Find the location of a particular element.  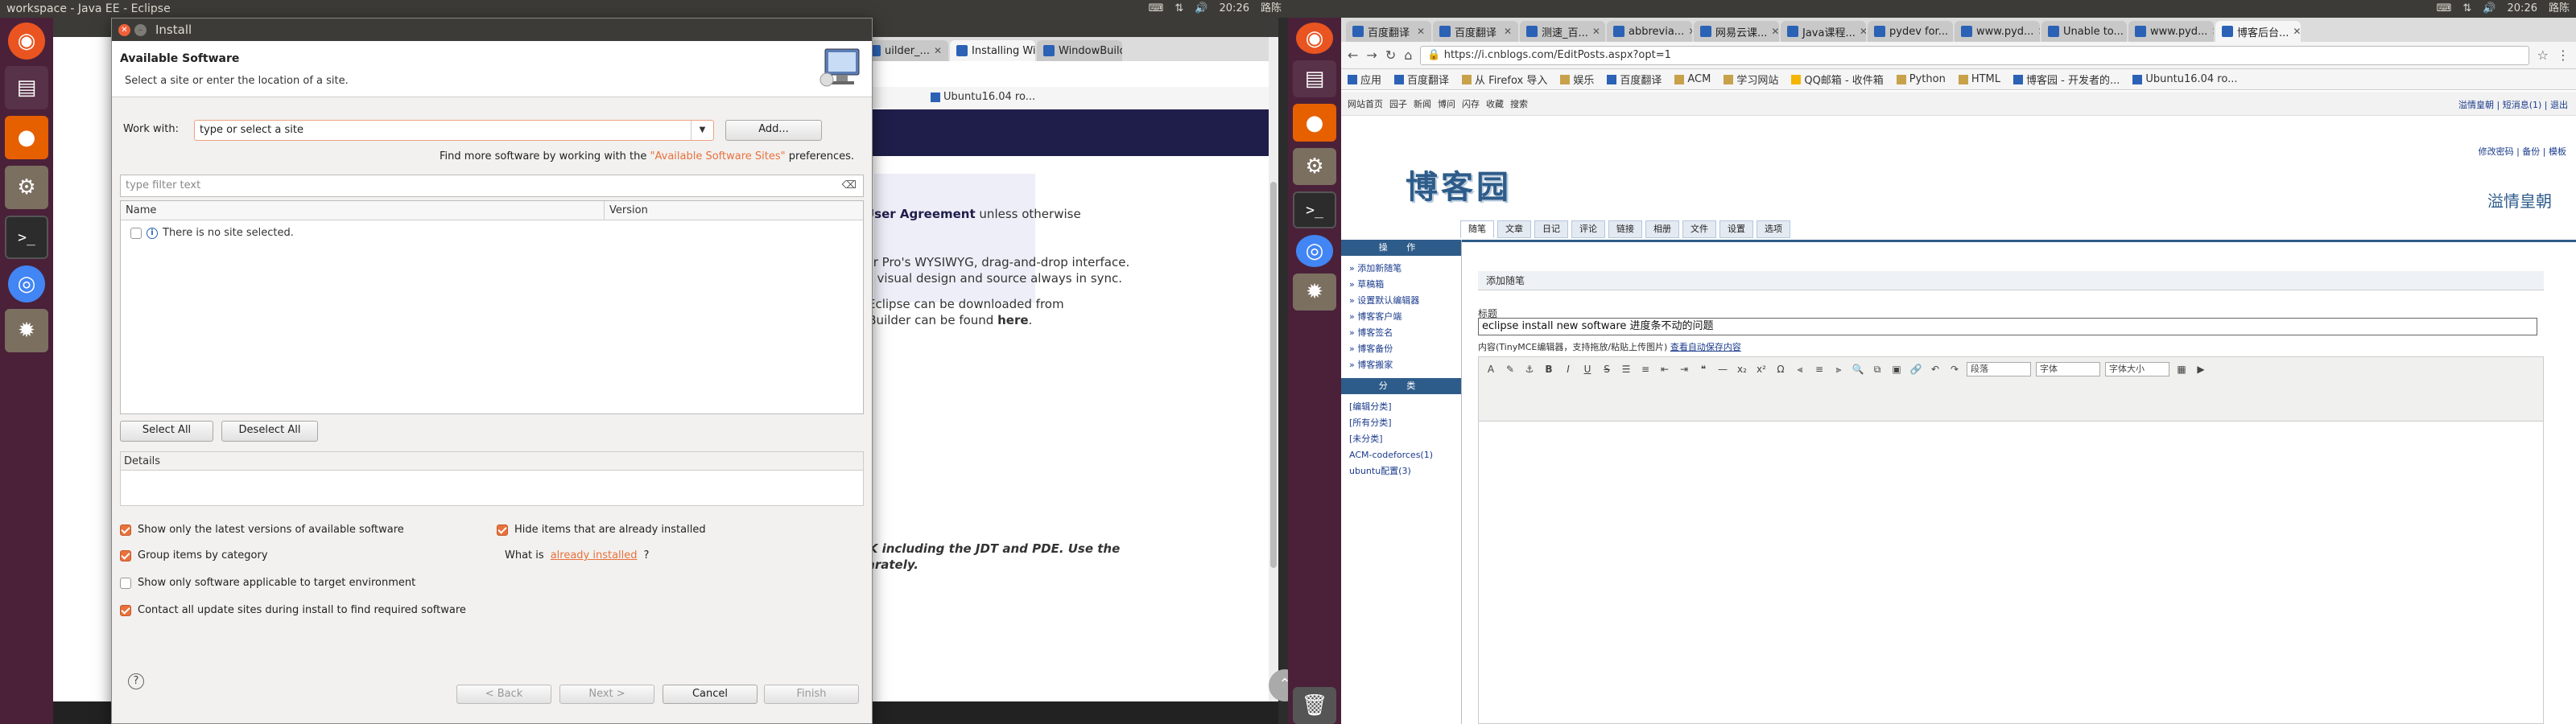

tab-links: 链接 is located at coordinates (1625, 229).